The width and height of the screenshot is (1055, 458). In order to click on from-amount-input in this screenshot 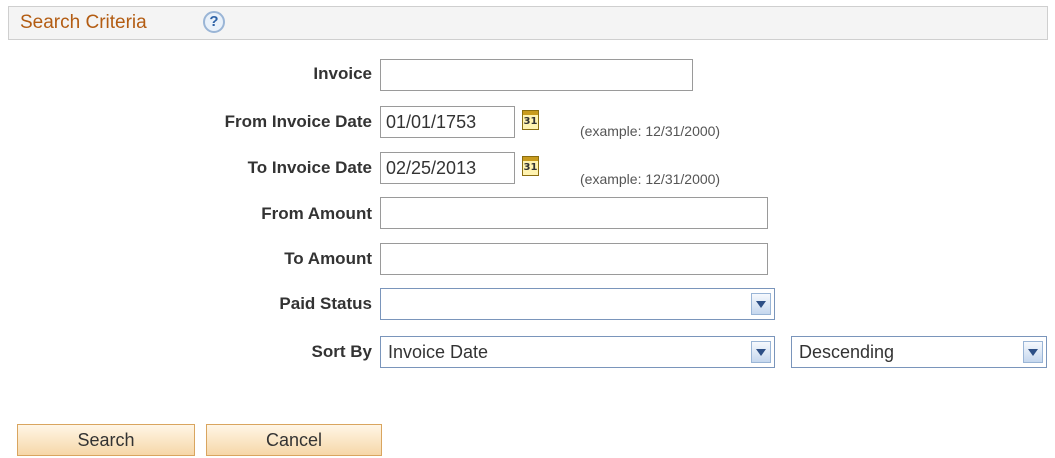, I will do `click(574, 213)`.